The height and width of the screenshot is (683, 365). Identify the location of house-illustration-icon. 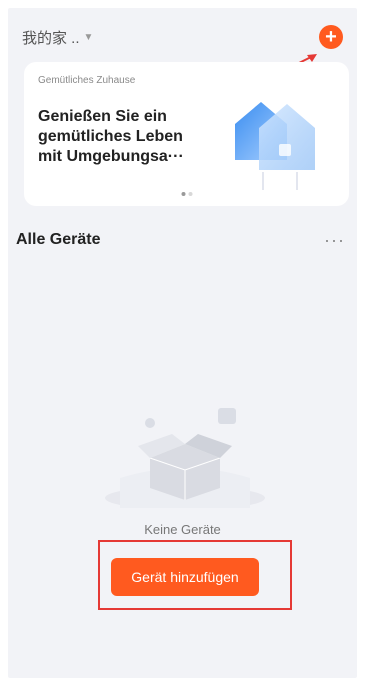
(275, 146).